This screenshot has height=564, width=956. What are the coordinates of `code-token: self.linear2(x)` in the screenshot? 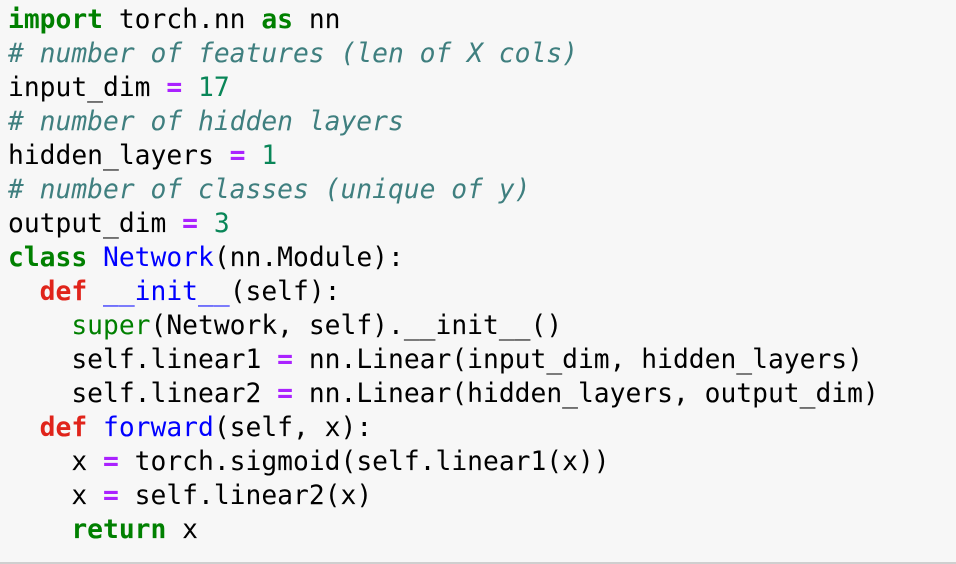 It's located at (245, 496).